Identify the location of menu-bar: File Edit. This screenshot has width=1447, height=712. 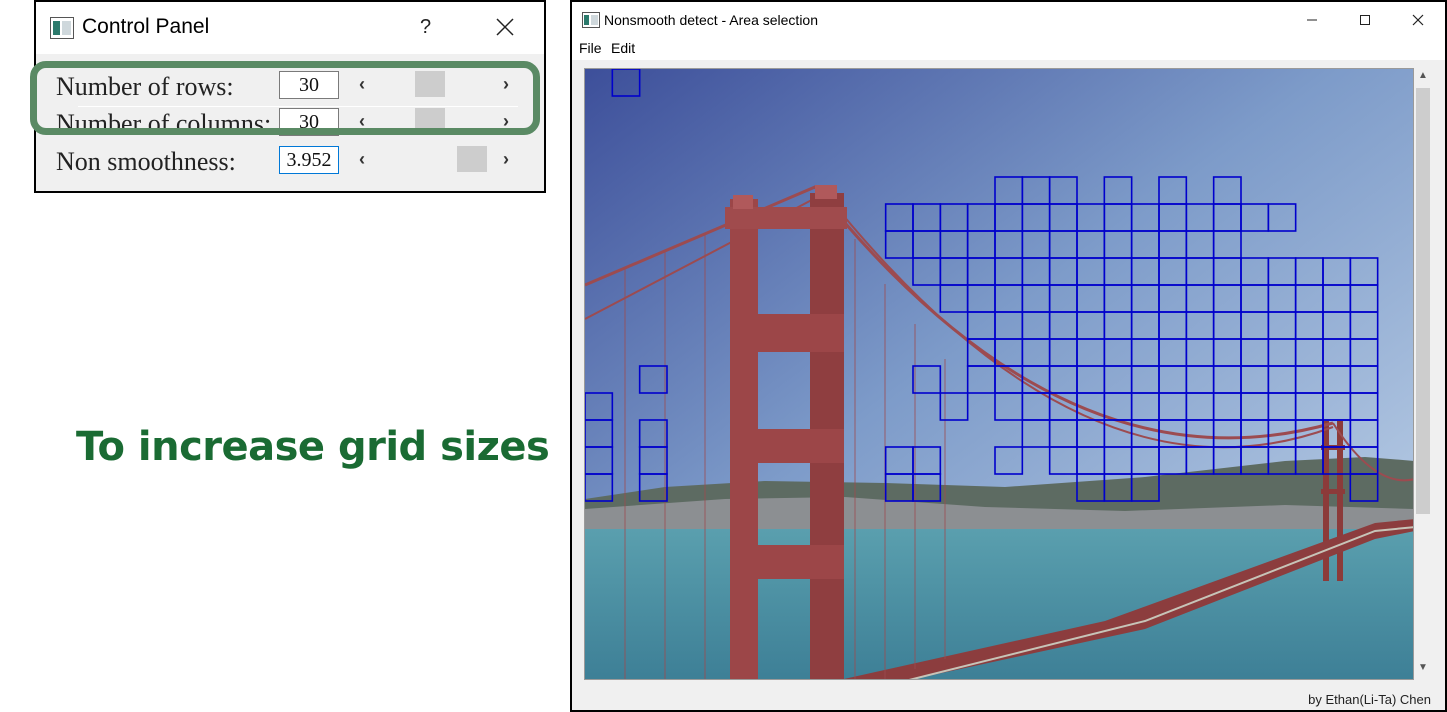
(1008, 49).